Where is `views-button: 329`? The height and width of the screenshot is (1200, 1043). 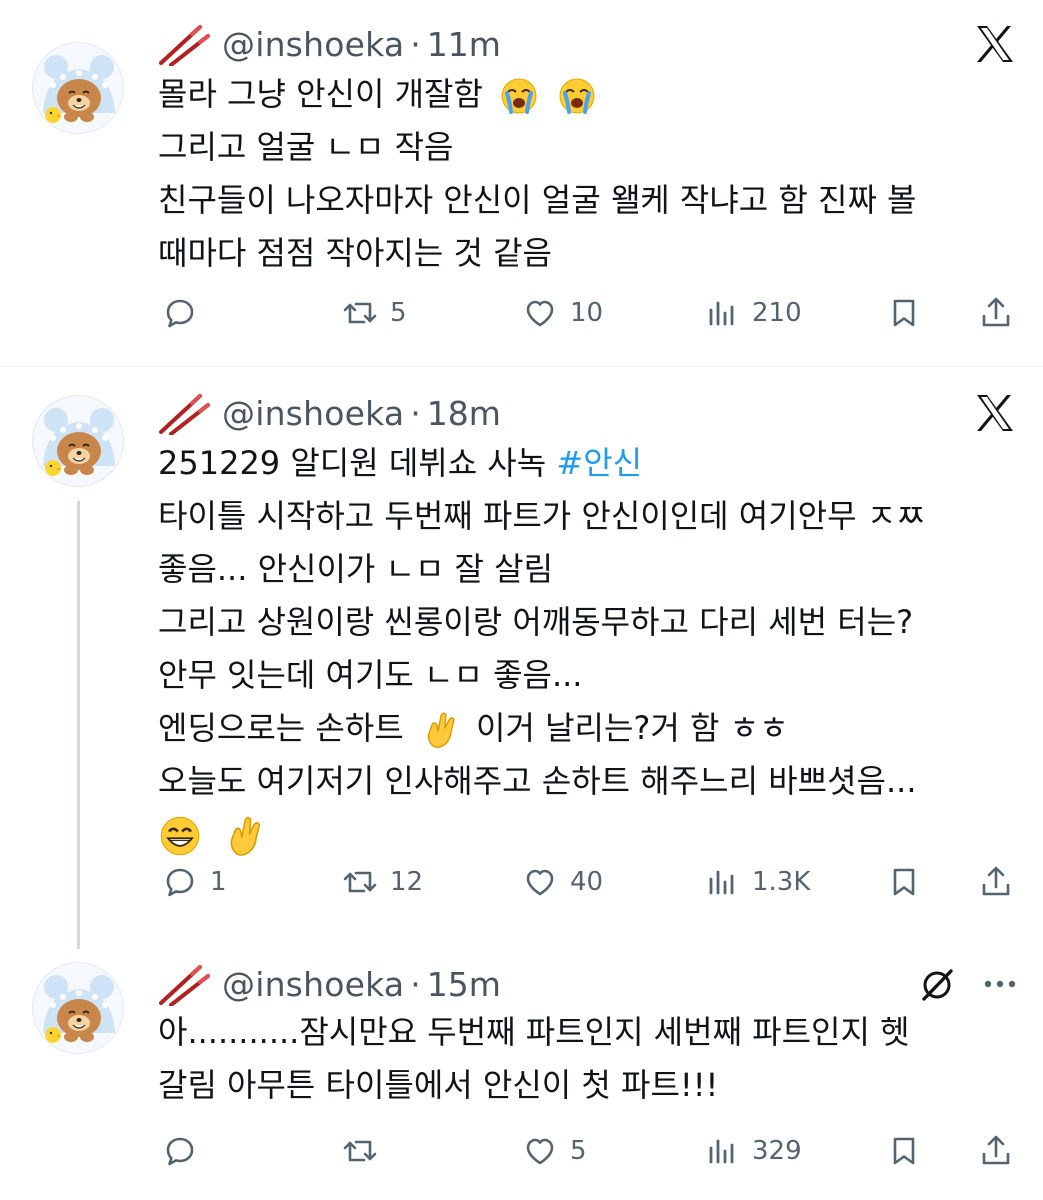
views-button: 329 is located at coordinates (752, 1151).